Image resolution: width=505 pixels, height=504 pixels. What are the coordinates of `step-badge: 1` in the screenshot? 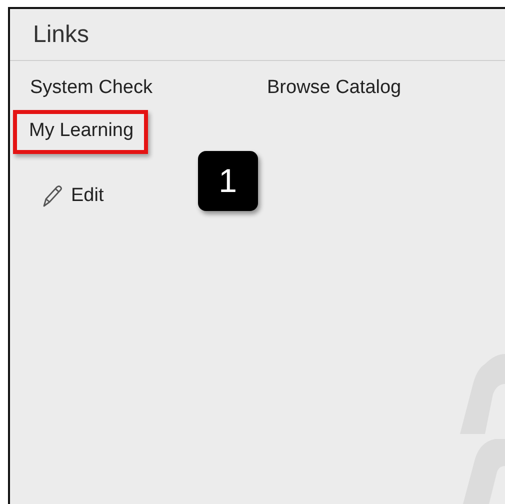 It's located at (228, 181).